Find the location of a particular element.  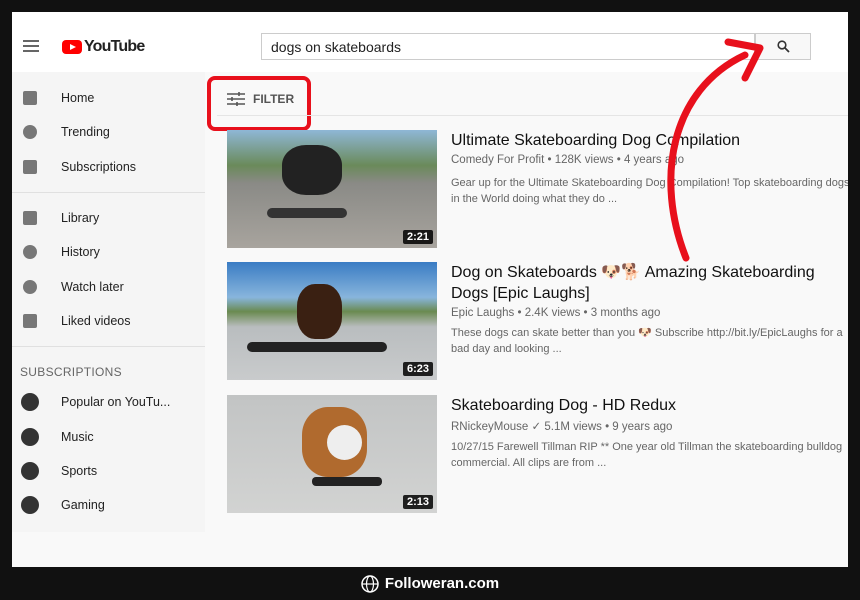

video-title: Ultimate Skateboarding Dog Compilation is located at coordinates (649, 140).